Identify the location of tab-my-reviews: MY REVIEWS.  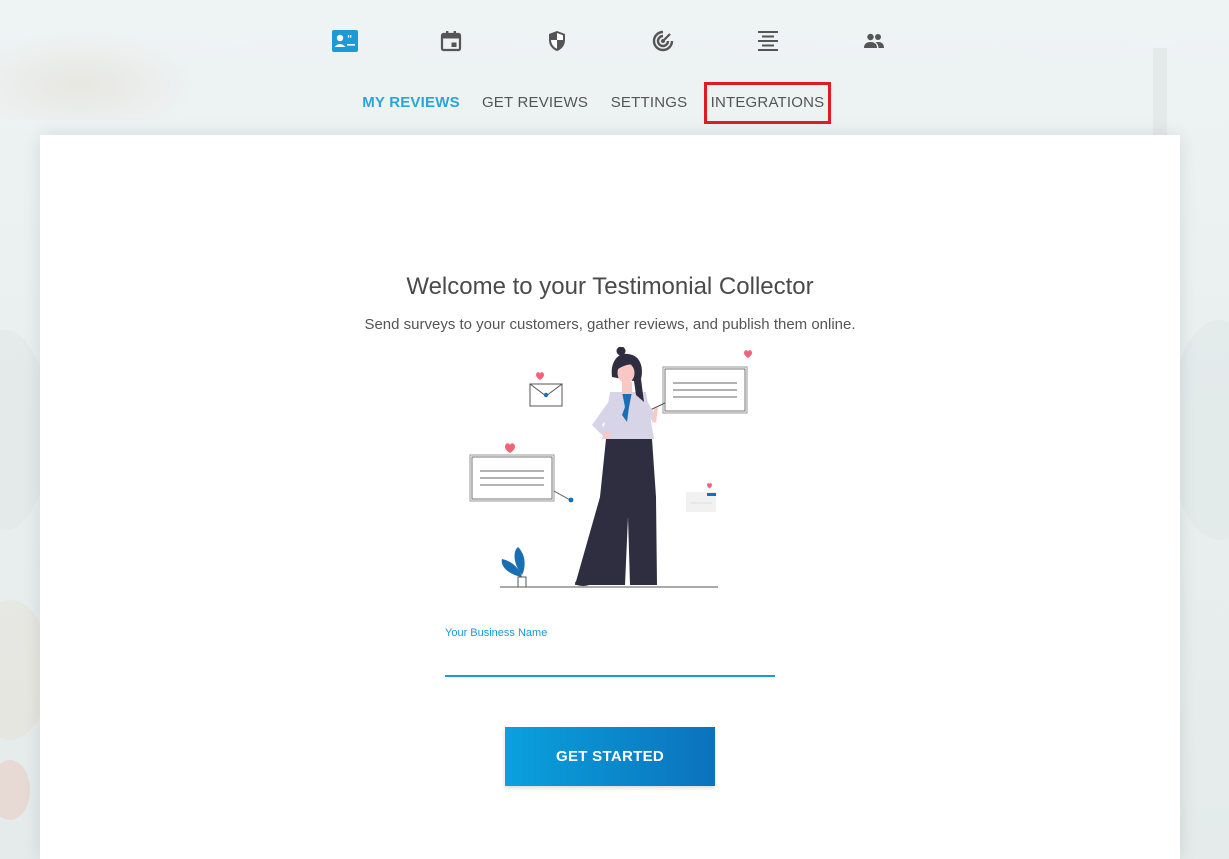
(411, 103).